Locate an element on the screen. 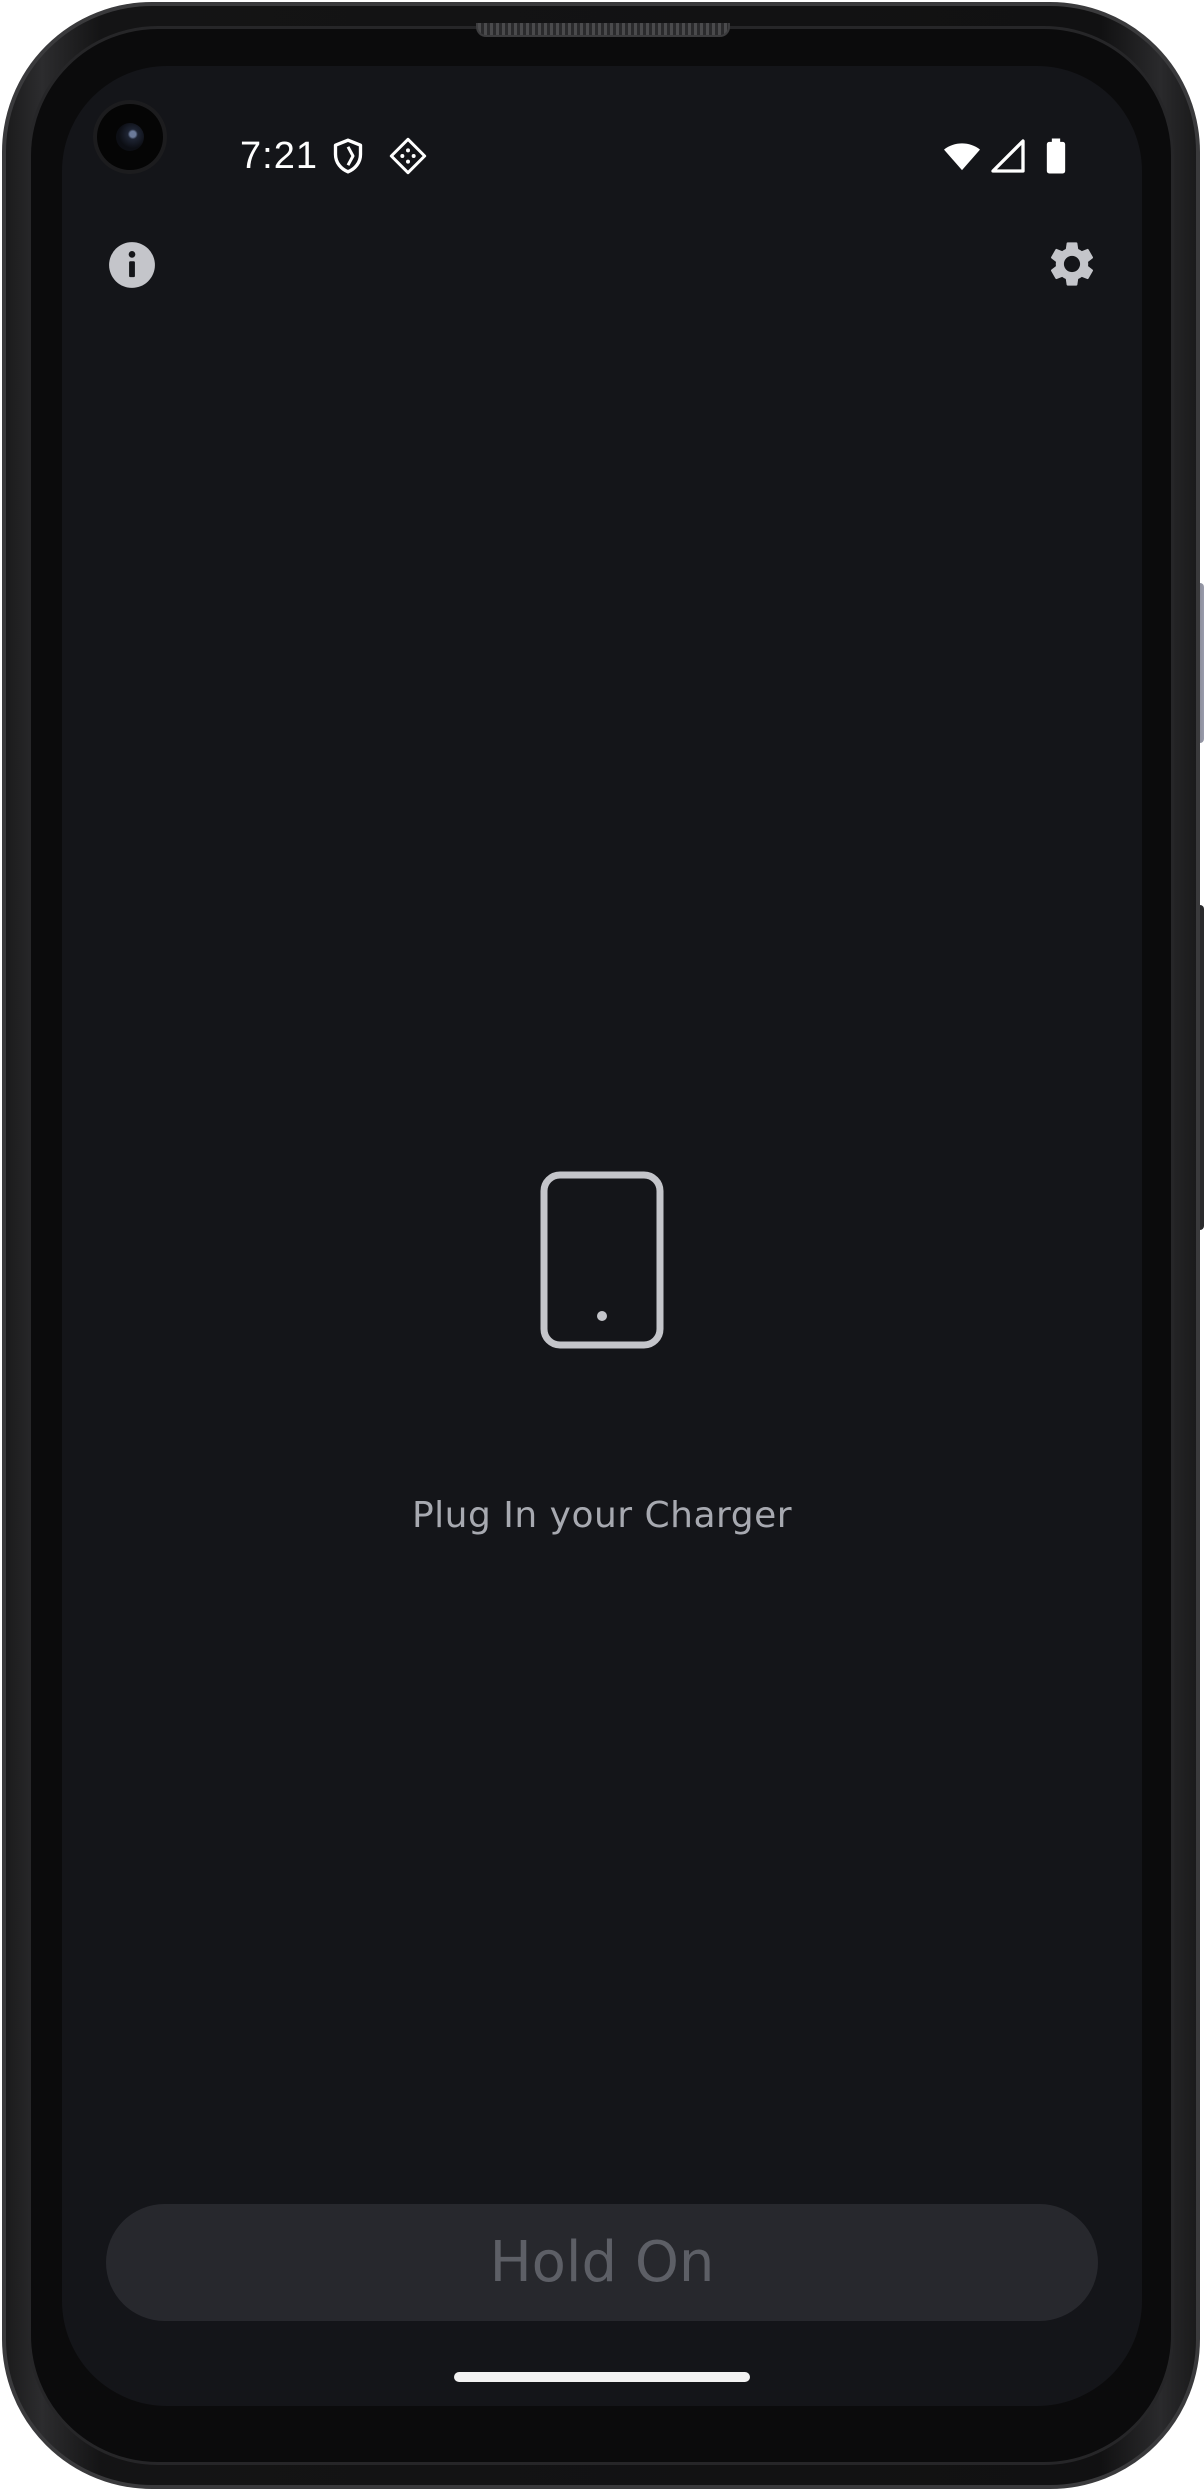 The image size is (1204, 2491). settings-button is located at coordinates (1072, 264).